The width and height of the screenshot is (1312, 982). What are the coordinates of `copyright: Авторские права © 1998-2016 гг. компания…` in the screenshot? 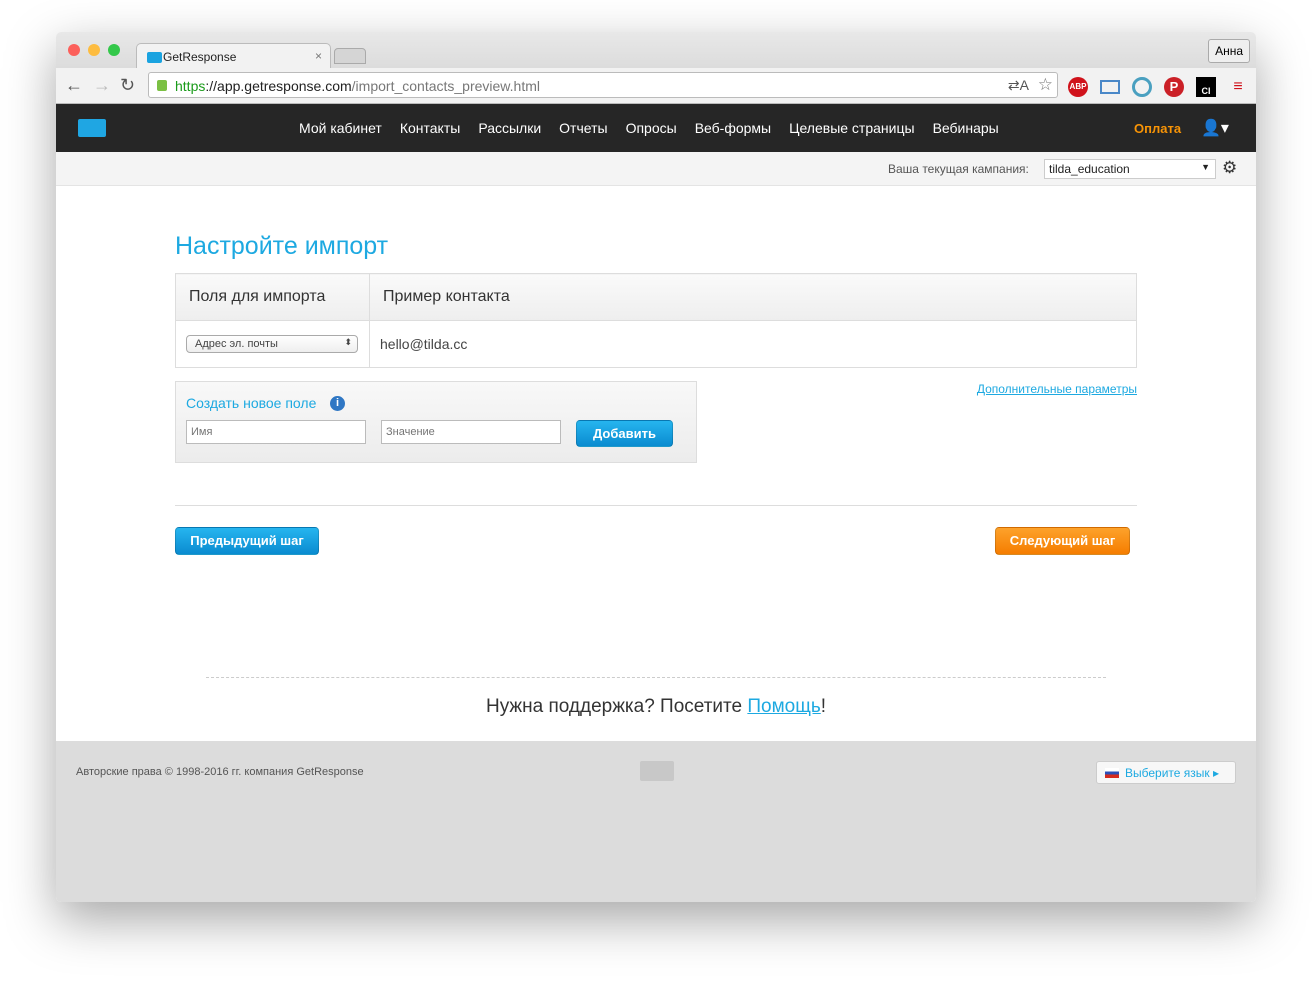 It's located at (220, 772).